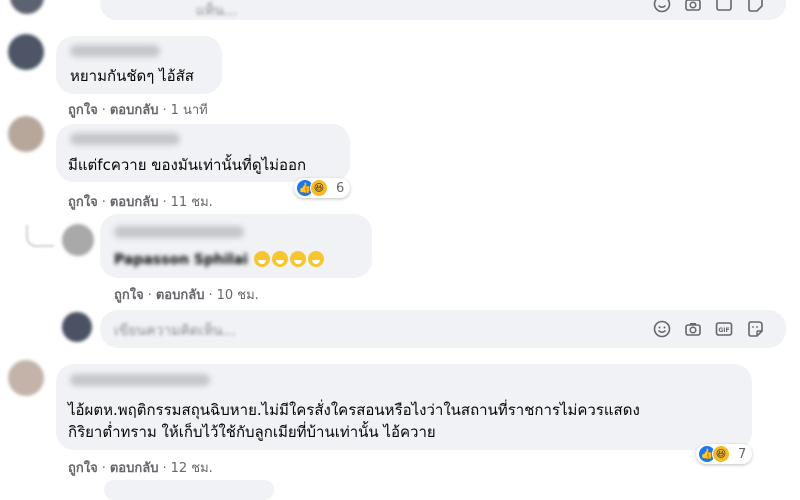 This screenshot has width=800, height=500. I want to click on gif-label: GIF, so click(723, 330).